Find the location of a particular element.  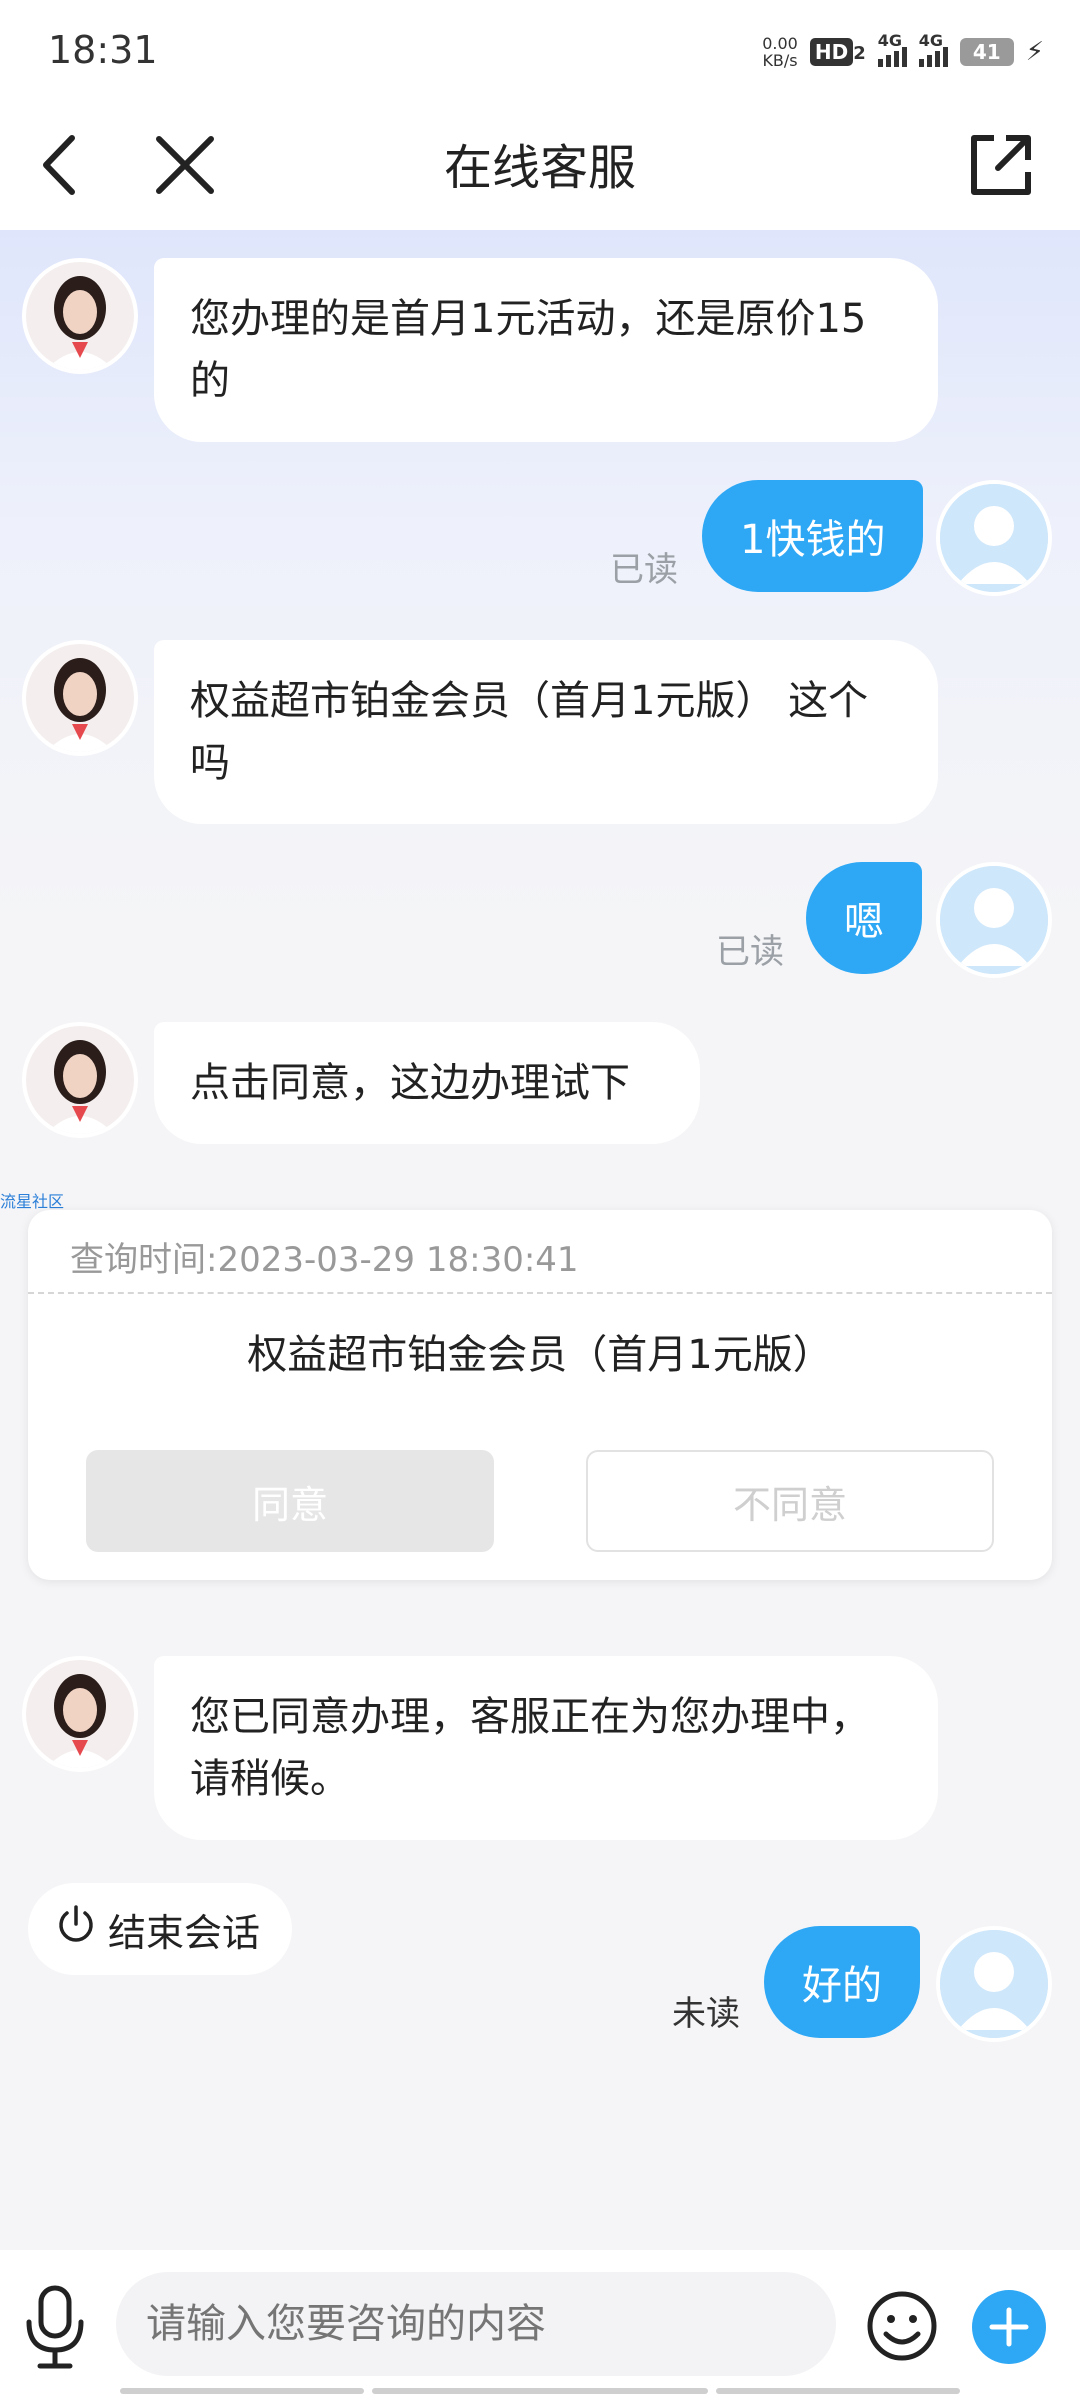

battery-icon: 41 is located at coordinates (986, 52).